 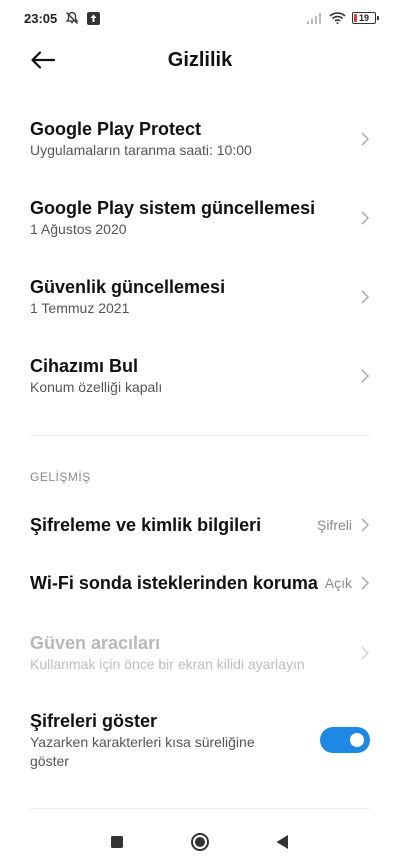 I want to click on row-title: Şifreleri göster, so click(x=94, y=721).